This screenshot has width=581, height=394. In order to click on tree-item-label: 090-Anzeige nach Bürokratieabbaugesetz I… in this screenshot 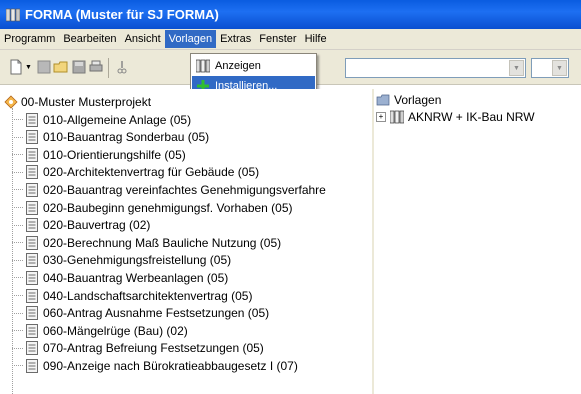, I will do `click(170, 365)`.